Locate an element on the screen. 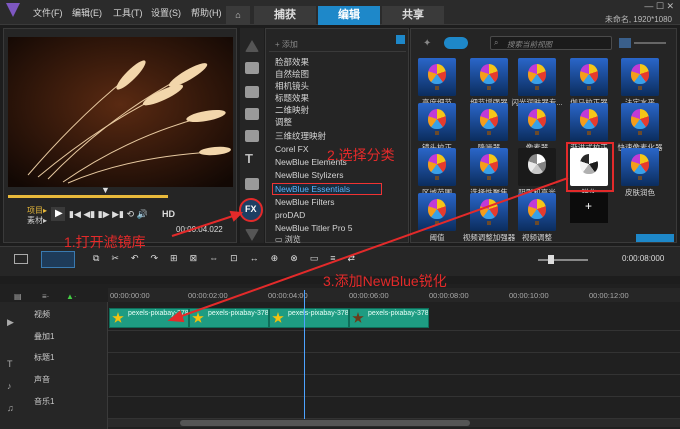  annotation-step3: 3.添加NewBlue锐化 is located at coordinates (385, 281).